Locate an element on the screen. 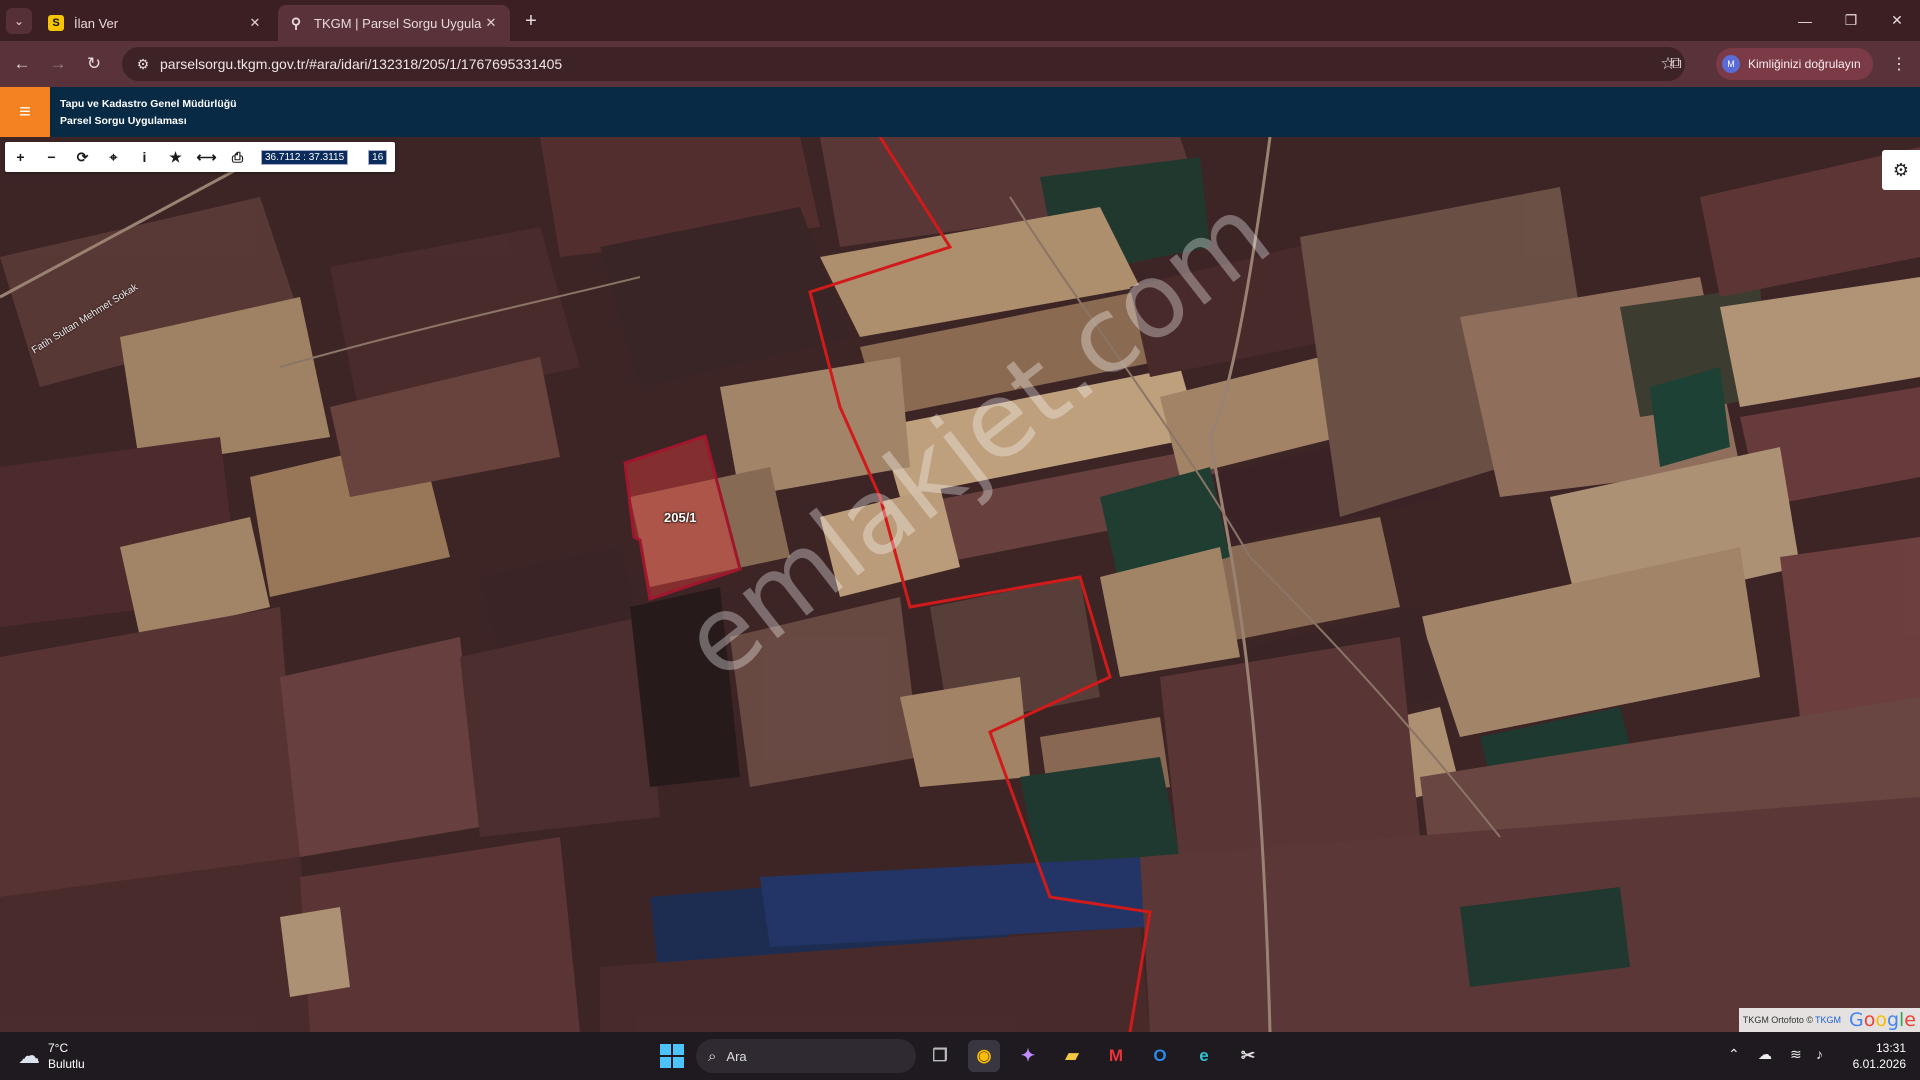  tab-tkgm: ⚲ TKGM | Parsel Sorgu Uygulaması ✕ is located at coordinates (394, 23).